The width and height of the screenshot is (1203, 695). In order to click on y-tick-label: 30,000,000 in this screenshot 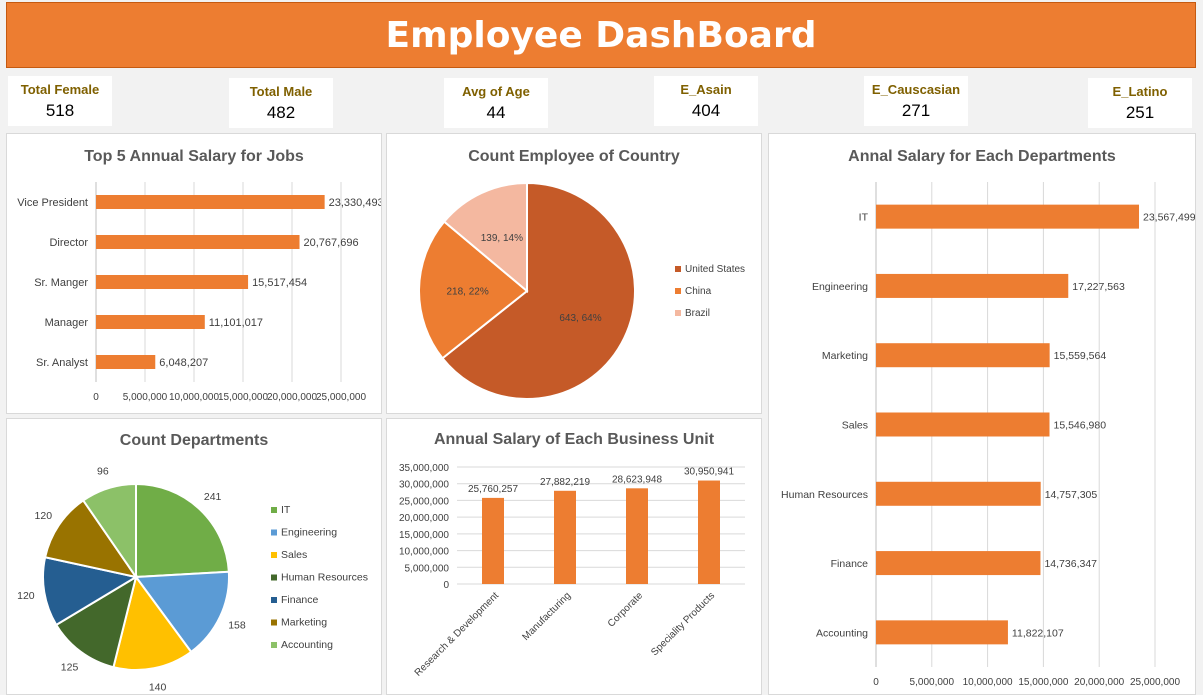, I will do `click(424, 485)`.